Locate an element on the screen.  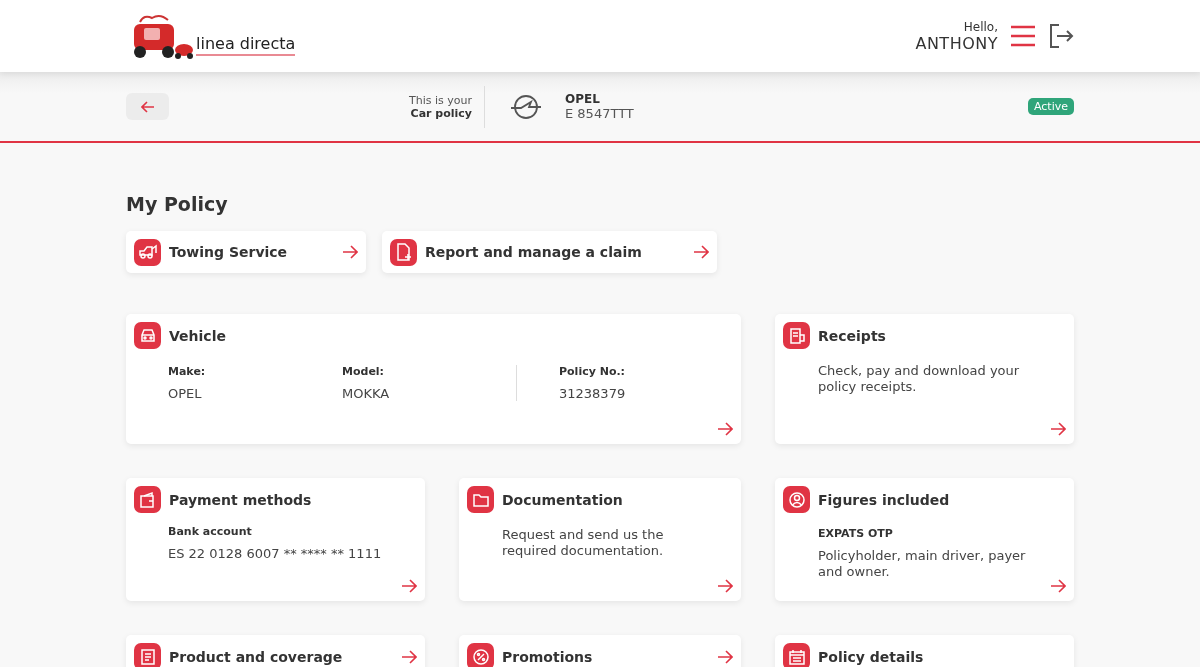
card-title: Policy details is located at coordinates (871, 656).